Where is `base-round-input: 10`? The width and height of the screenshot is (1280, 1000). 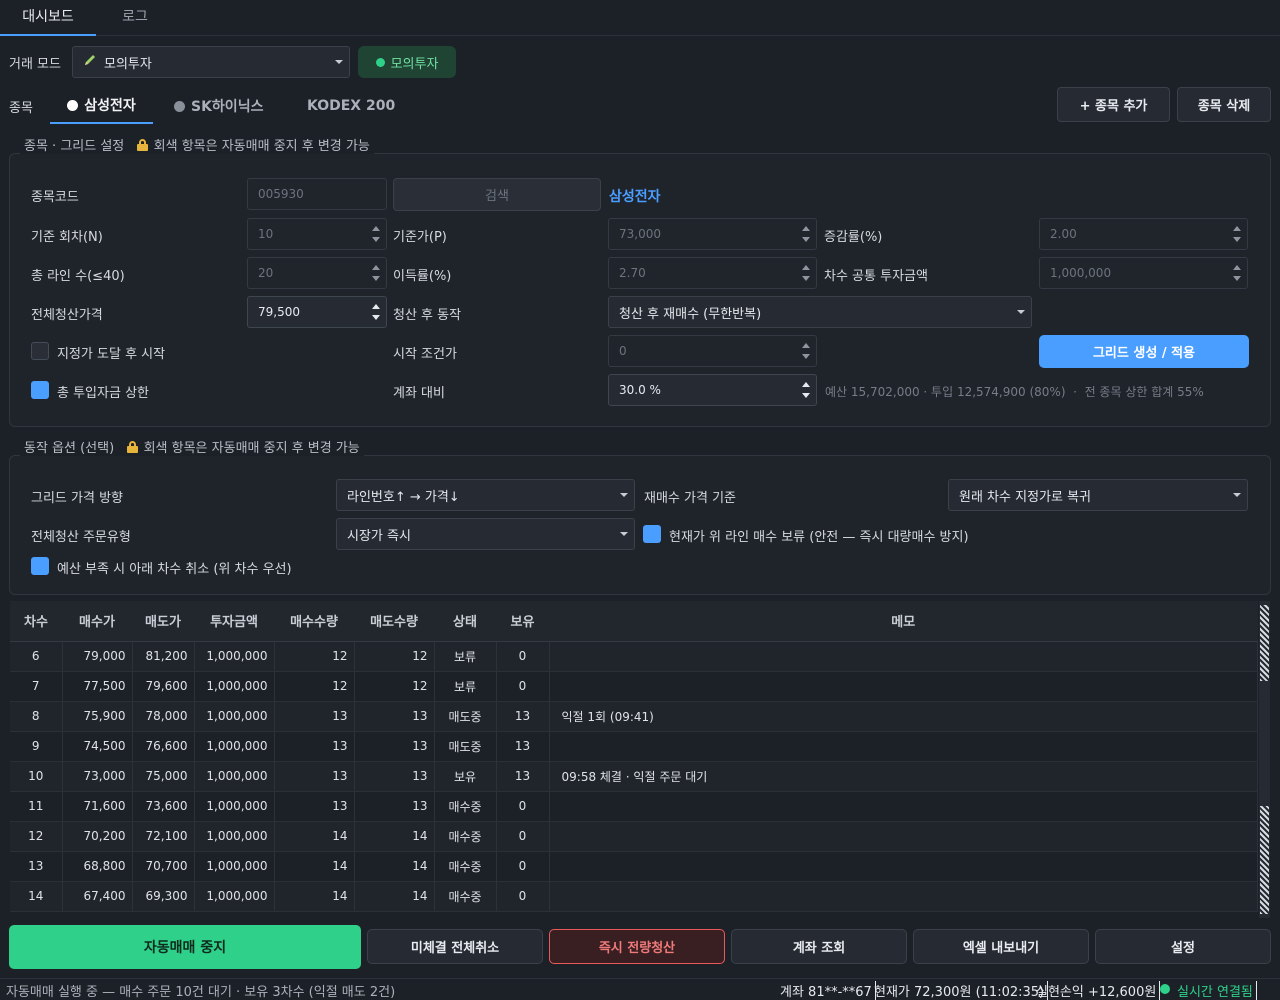
base-round-input: 10 is located at coordinates (317, 234).